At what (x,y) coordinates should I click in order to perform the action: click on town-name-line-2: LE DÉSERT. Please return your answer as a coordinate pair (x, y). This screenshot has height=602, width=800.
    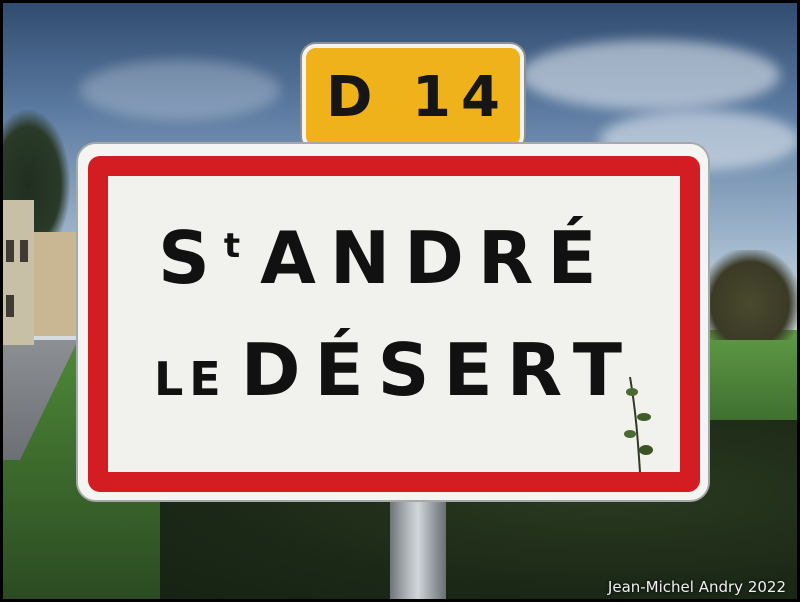
    Looking at the image, I should click on (395, 370).